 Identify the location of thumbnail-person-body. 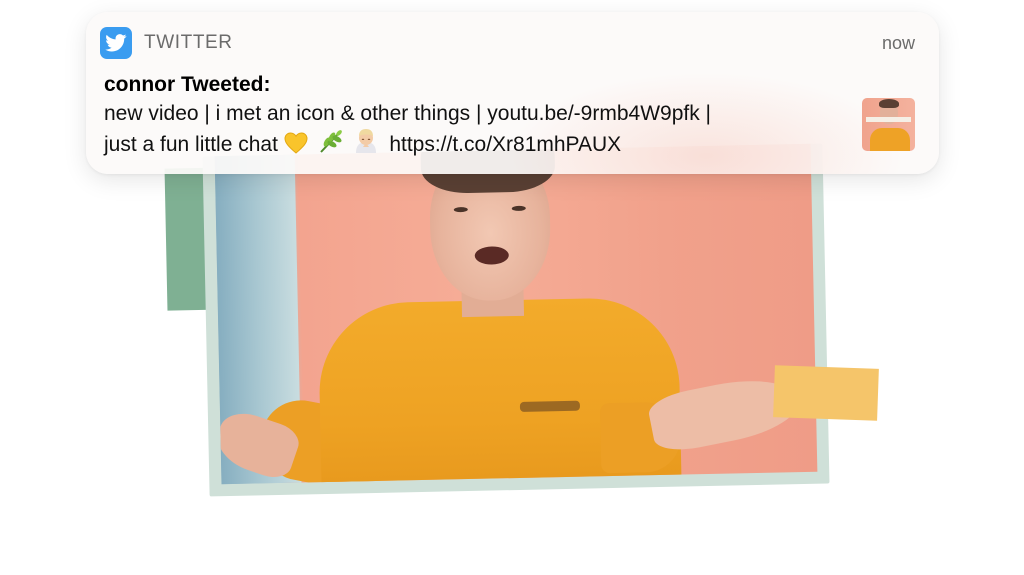
(890, 139).